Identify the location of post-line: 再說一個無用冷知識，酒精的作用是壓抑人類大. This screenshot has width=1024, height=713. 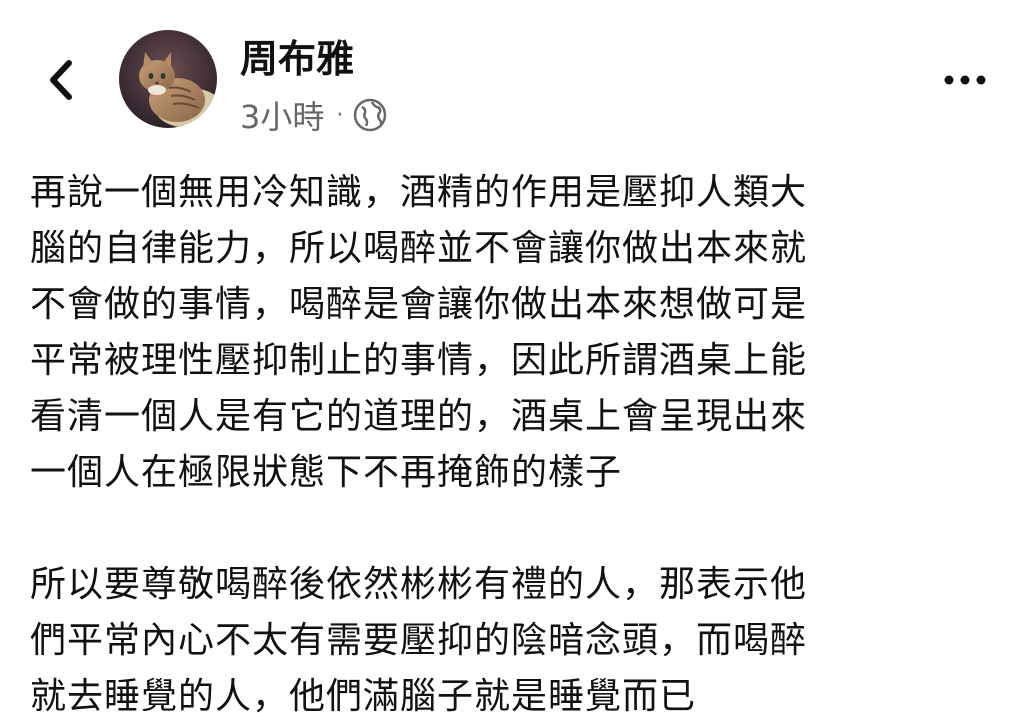
(419, 192).